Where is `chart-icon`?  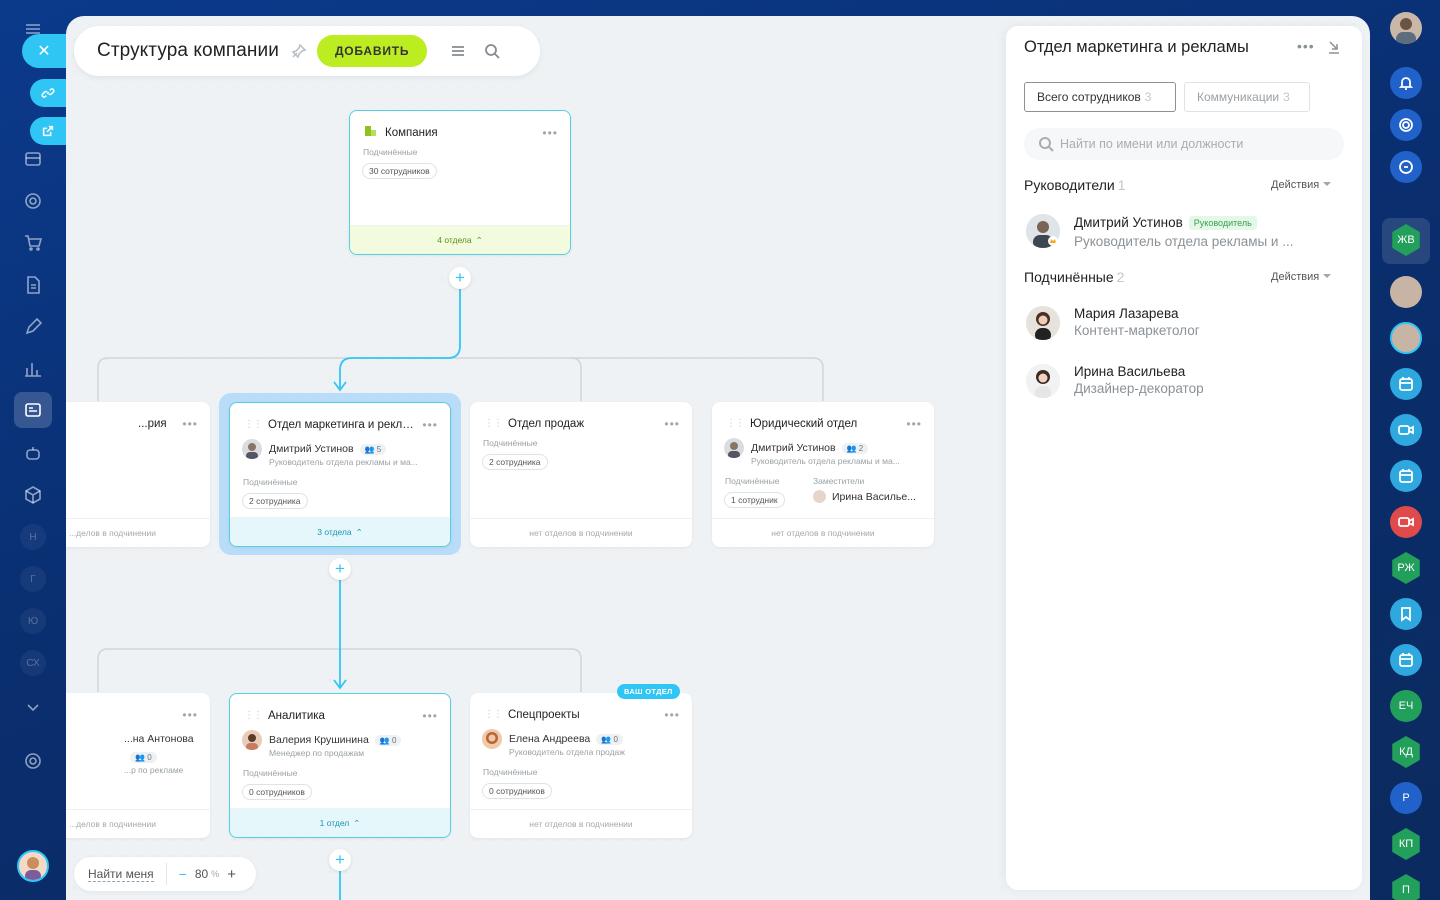 chart-icon is located at coordinates (33, 369).